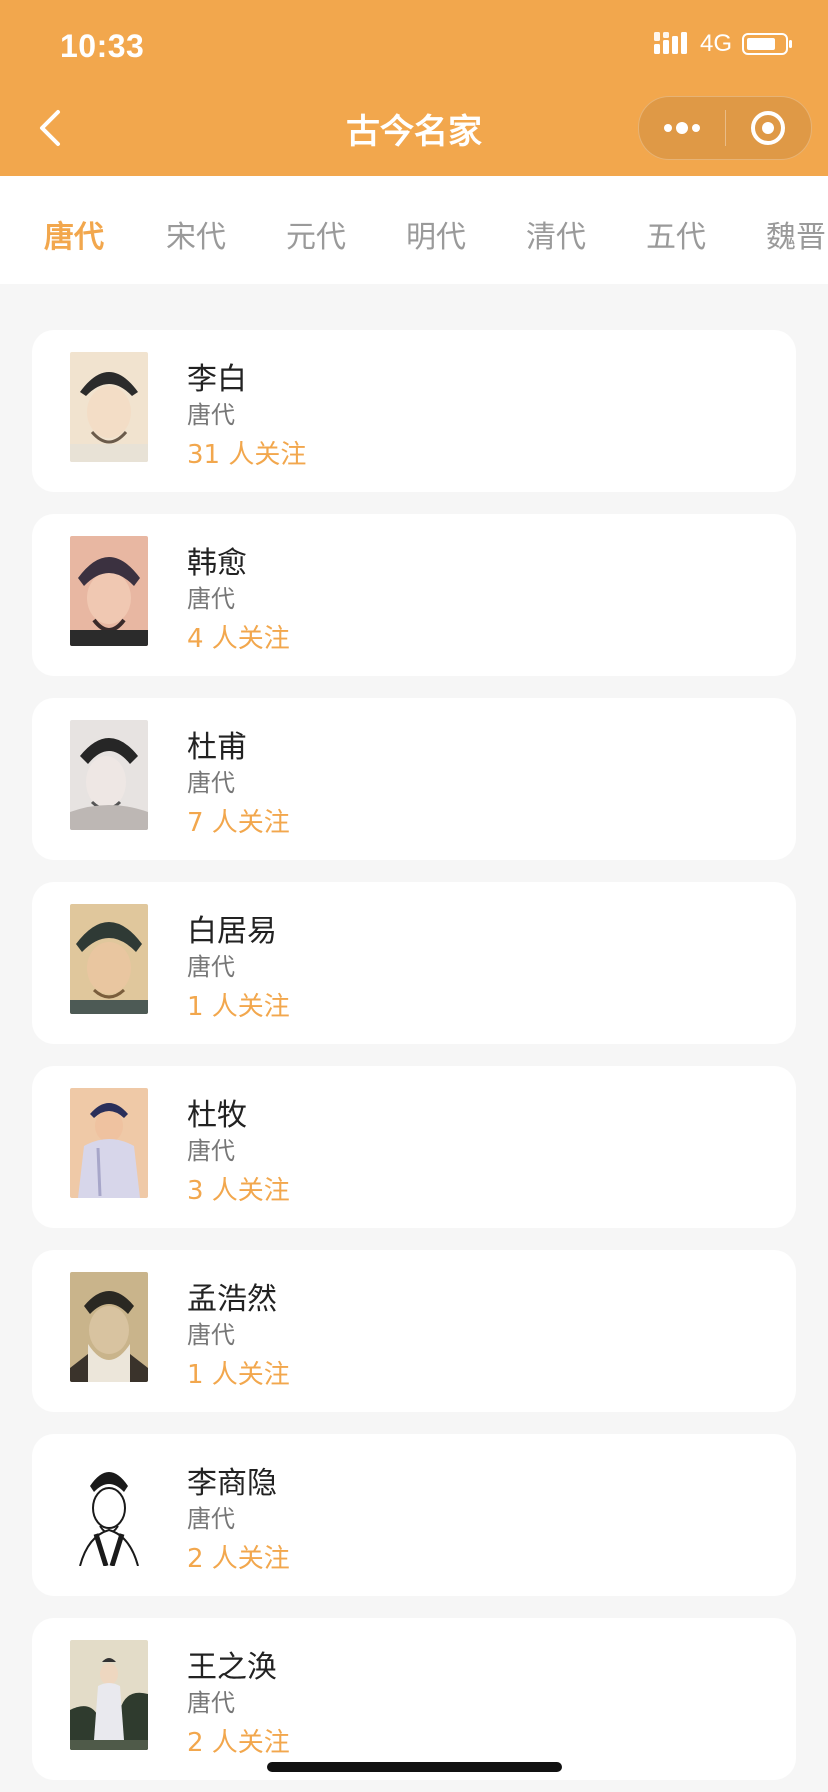 Image resolution: width=828 pixels, height=1792 pixels. I want to click on follower-count: 4 人关注, so click(238, 639).